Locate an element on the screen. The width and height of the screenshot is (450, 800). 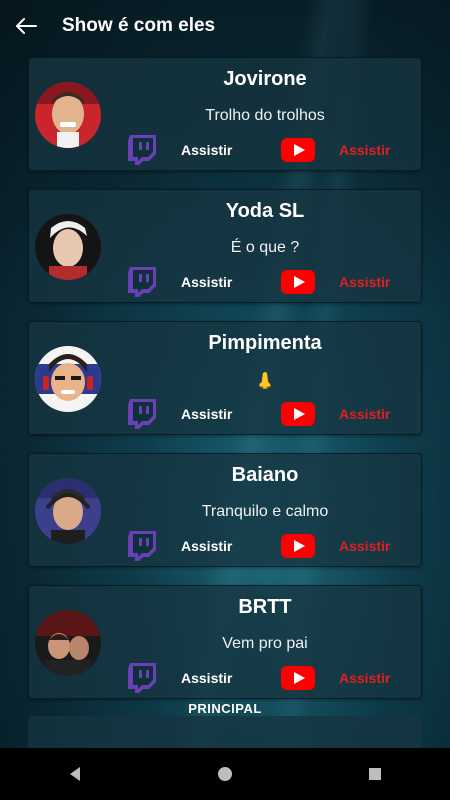
streamer-name: Pimpimenta is located at coordinates (265, 343).